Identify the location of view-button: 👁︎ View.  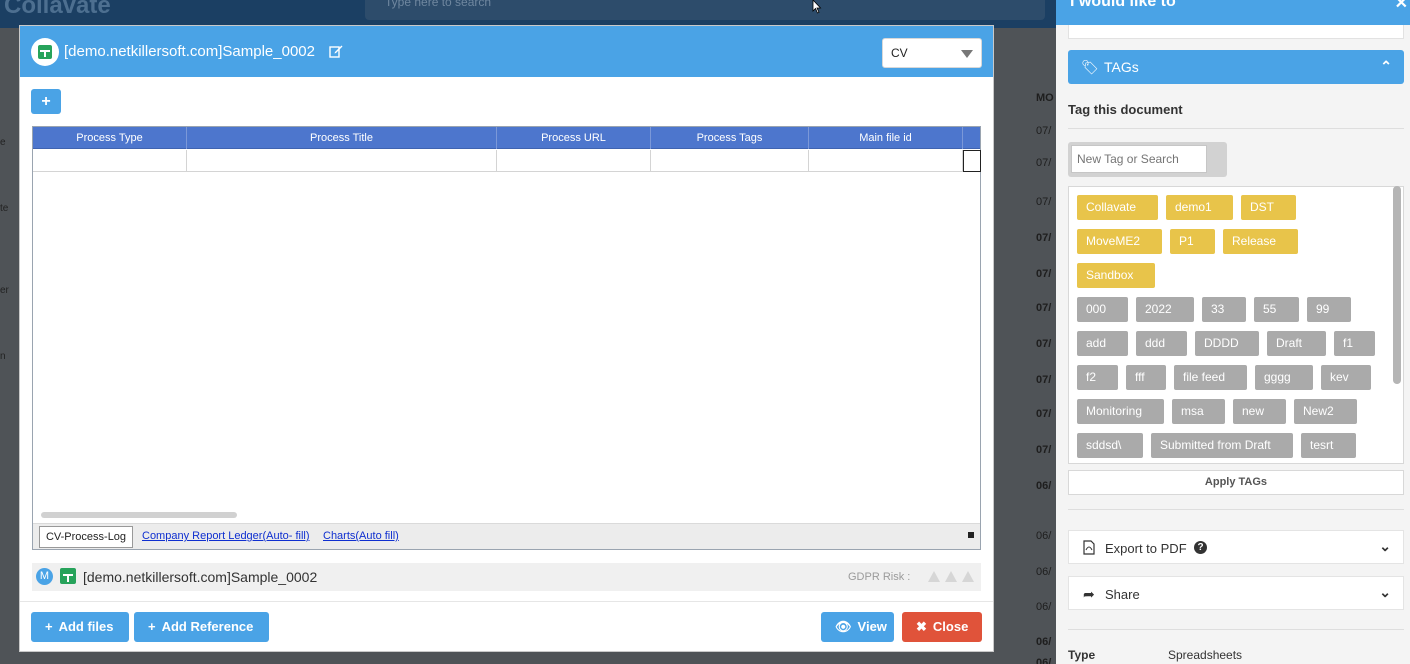
(857, 627).